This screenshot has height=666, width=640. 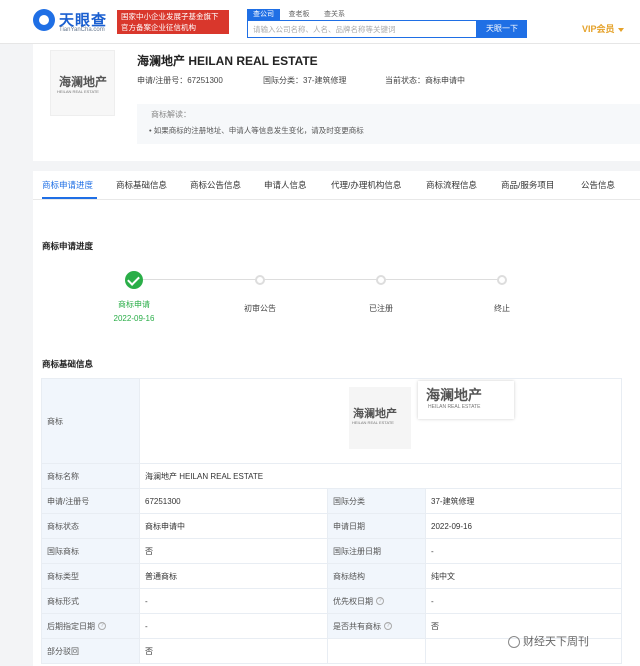 What do you see at coordinates (523, 526) in the screenshot?
I see `row-value: 2022-09-16` at bounding box center [523, 526].